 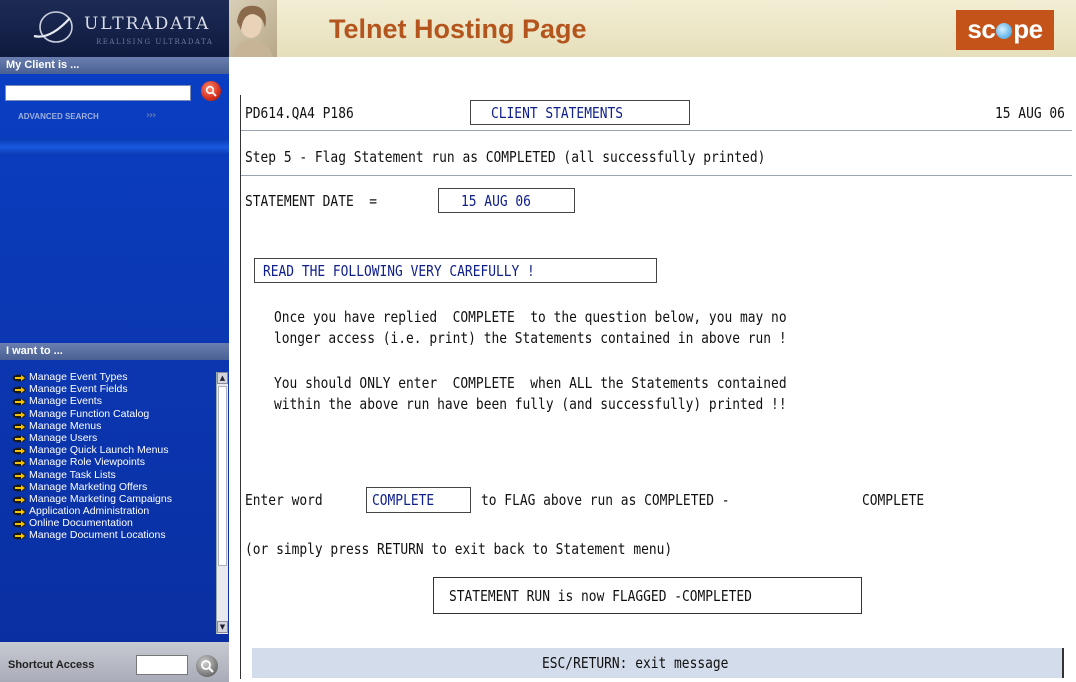 I want to click on iwant-item-label: Manage Event Fields, so click(x=78, y=389).